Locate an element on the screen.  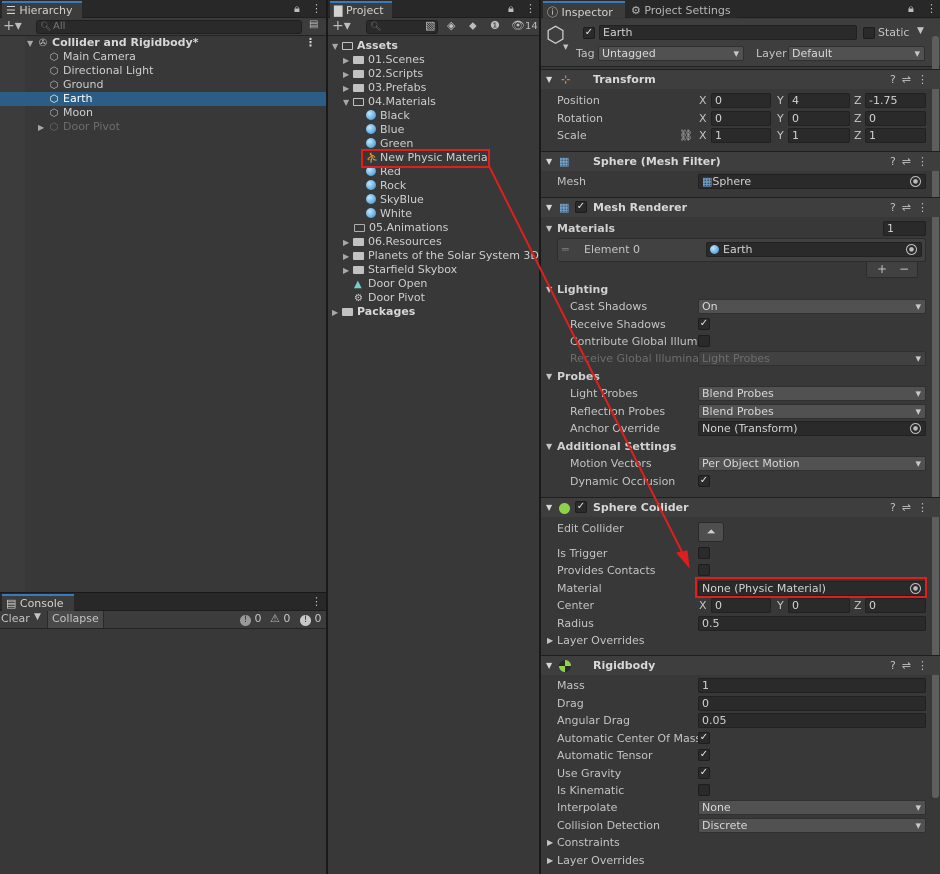
clear-button: Clear is located at coordinates (15, 618).